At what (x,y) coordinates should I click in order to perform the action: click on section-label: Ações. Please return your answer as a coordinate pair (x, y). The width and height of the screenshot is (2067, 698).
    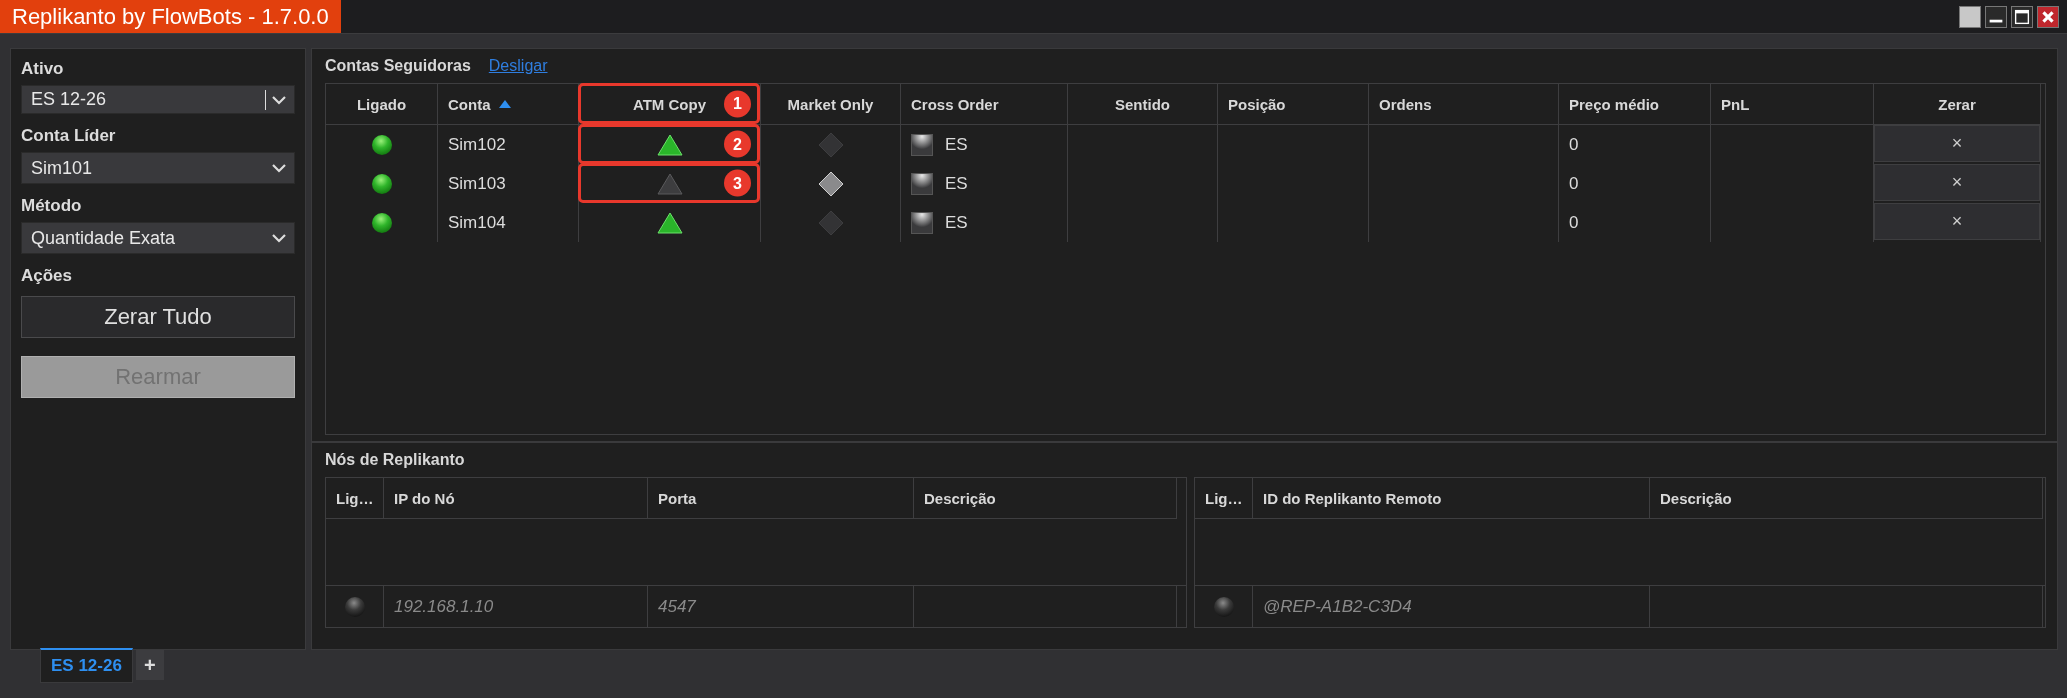
    Looking at the image, I should click on (47, 276).